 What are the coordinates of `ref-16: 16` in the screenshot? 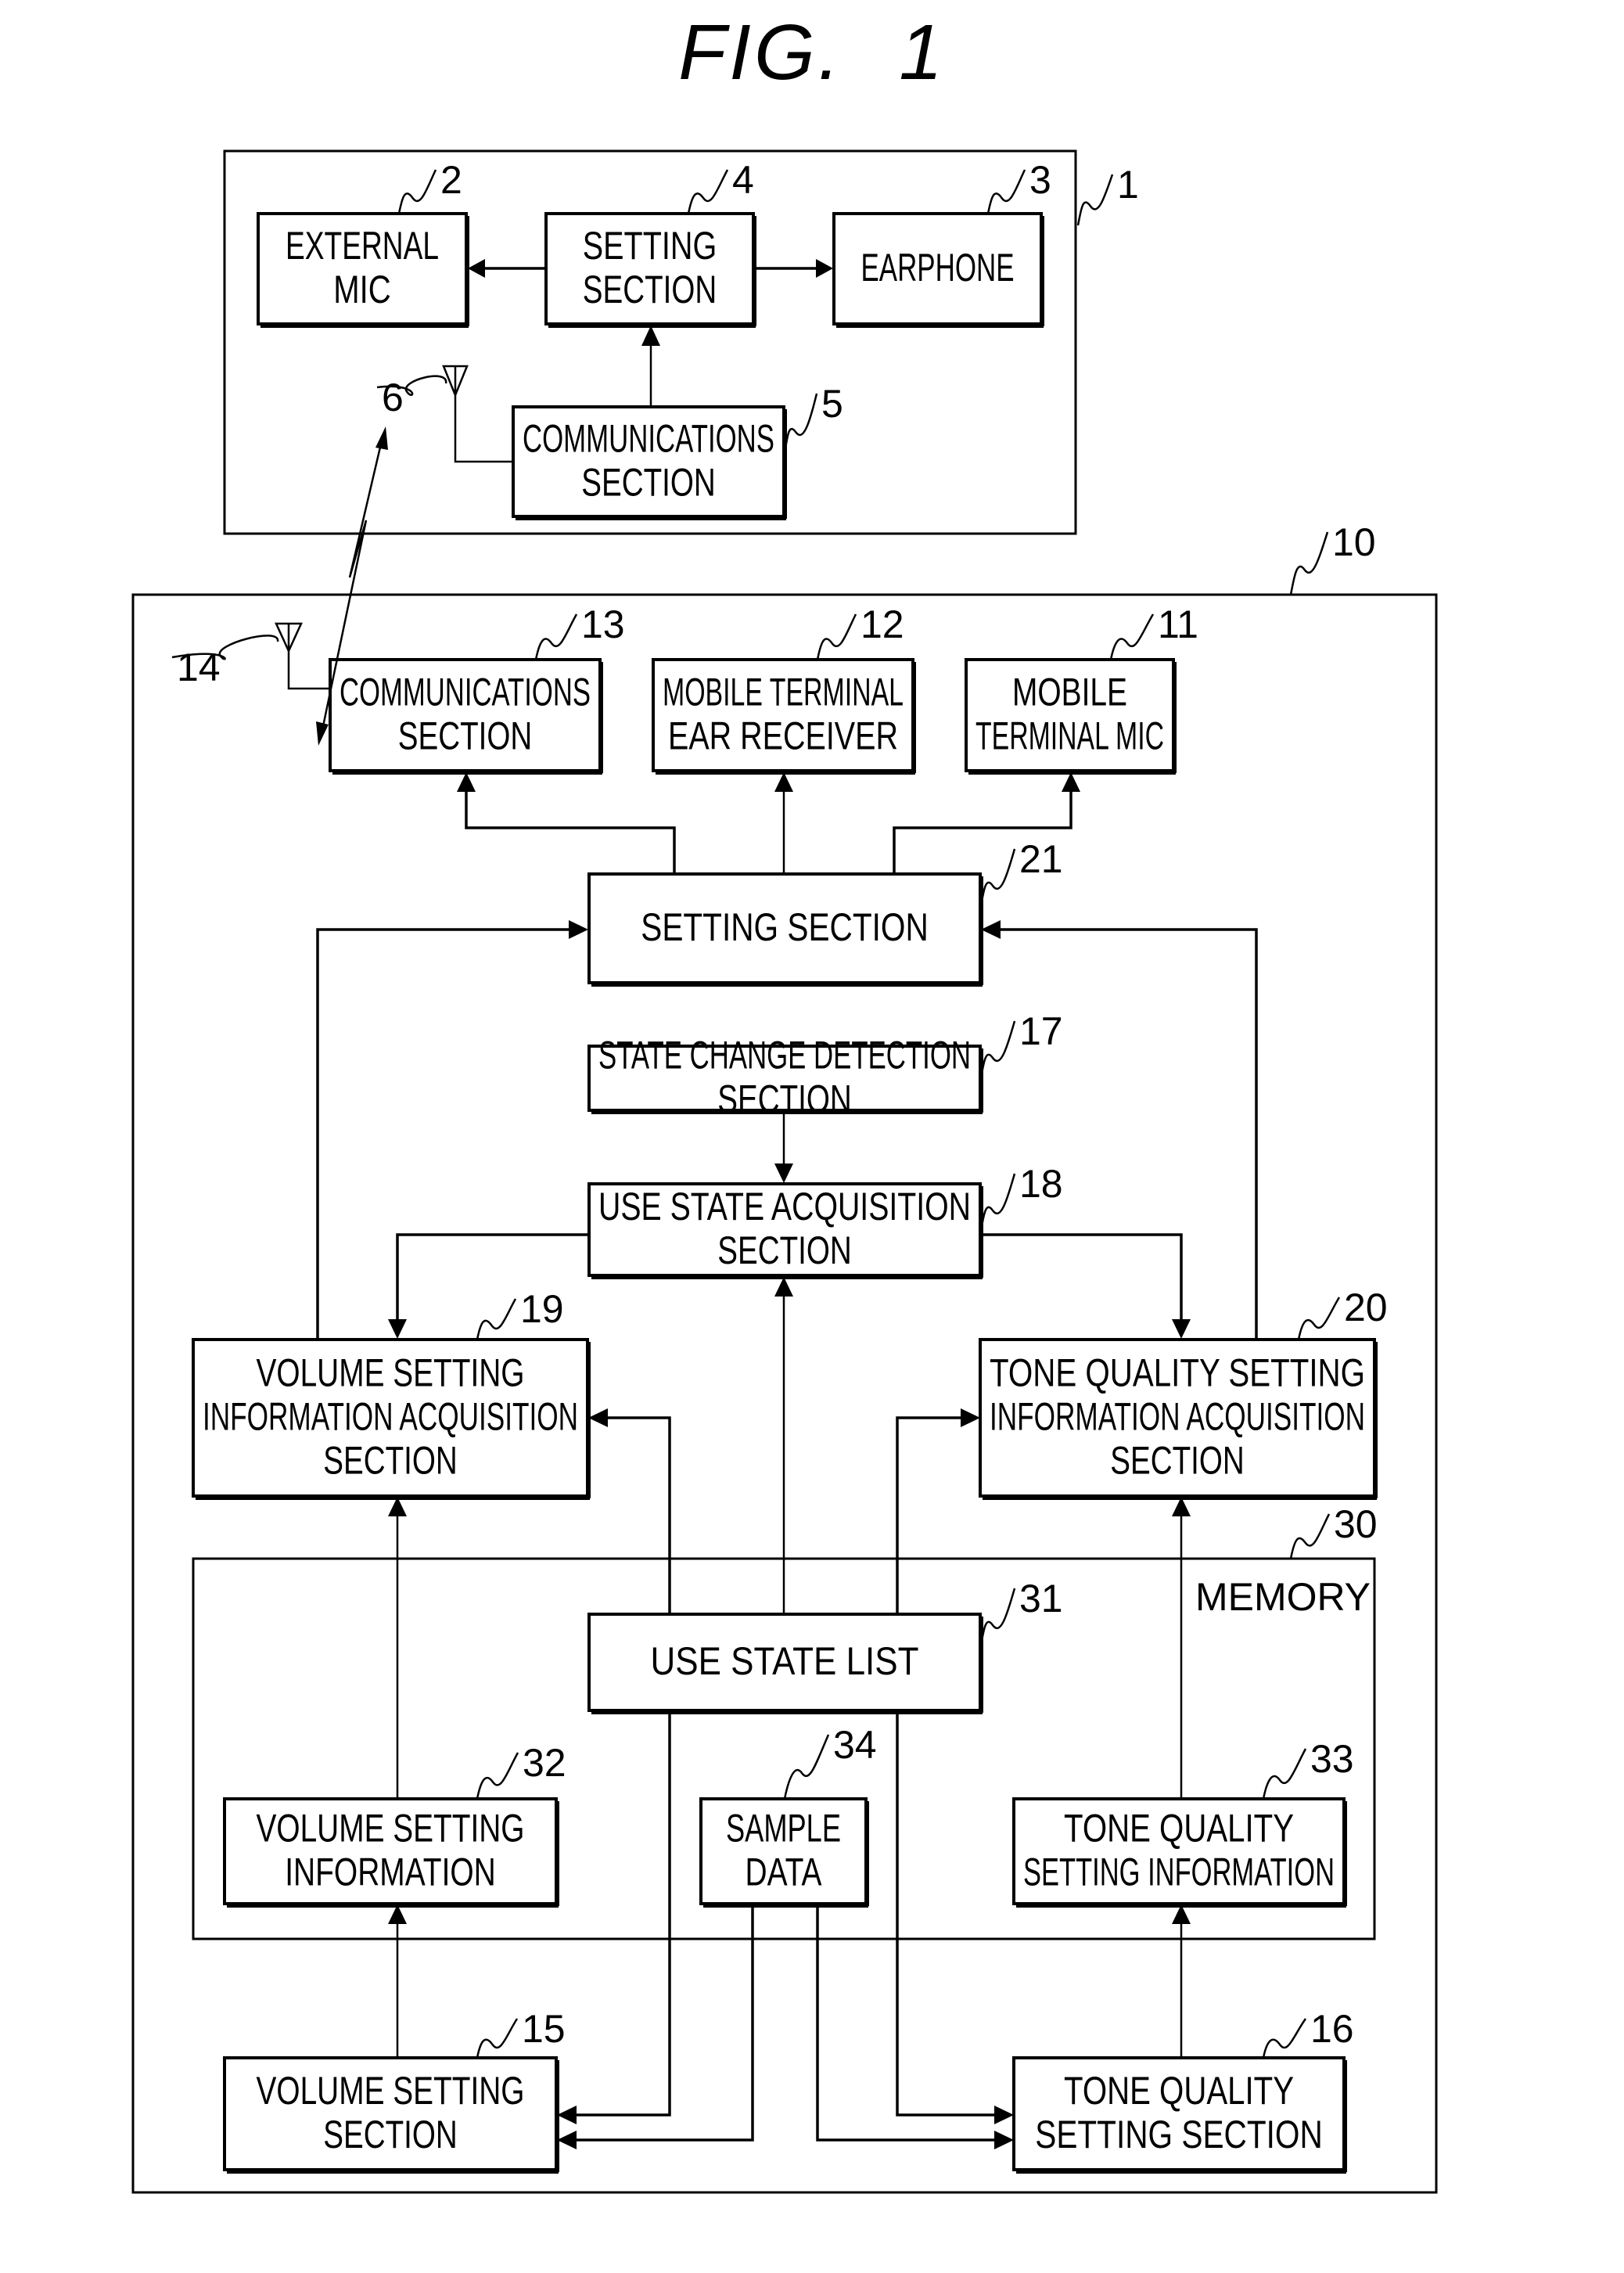 It's located at (1308, 2033).